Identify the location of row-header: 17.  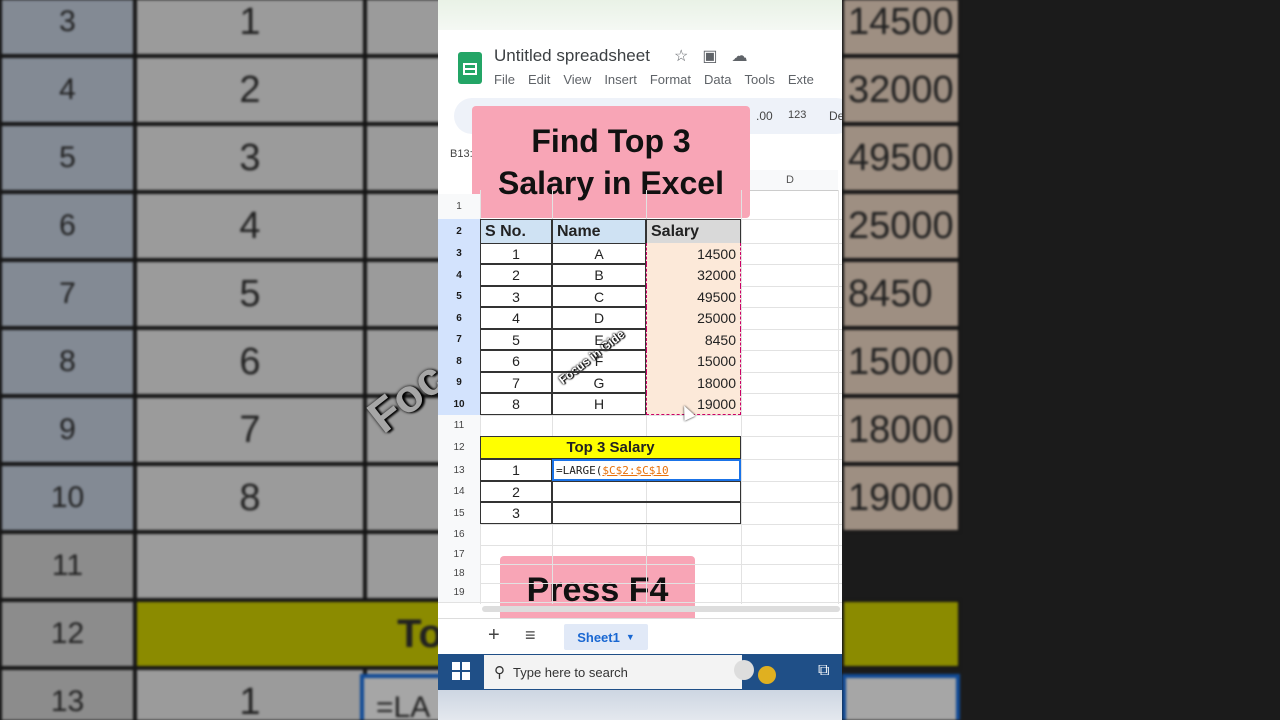
(459, 555).